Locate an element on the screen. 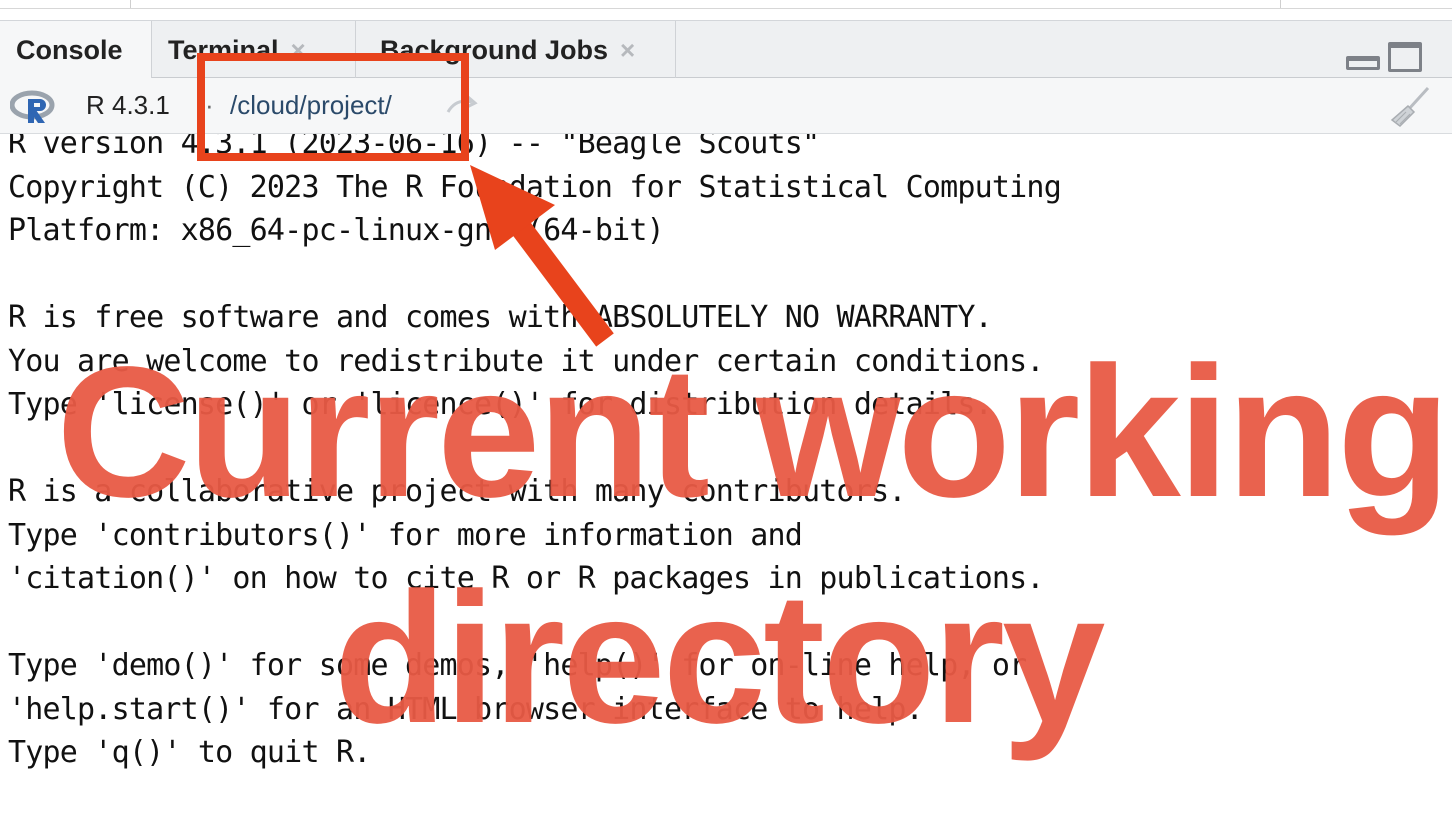  tab-background-jobs: Background Jobs × is located at coordinates (516, 50).